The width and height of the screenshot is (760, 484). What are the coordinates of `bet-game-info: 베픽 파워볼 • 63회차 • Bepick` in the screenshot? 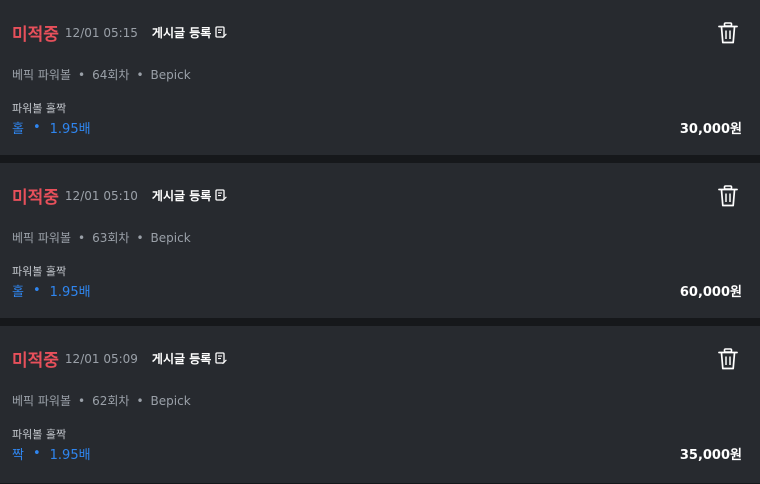 It's located at (101, 237).